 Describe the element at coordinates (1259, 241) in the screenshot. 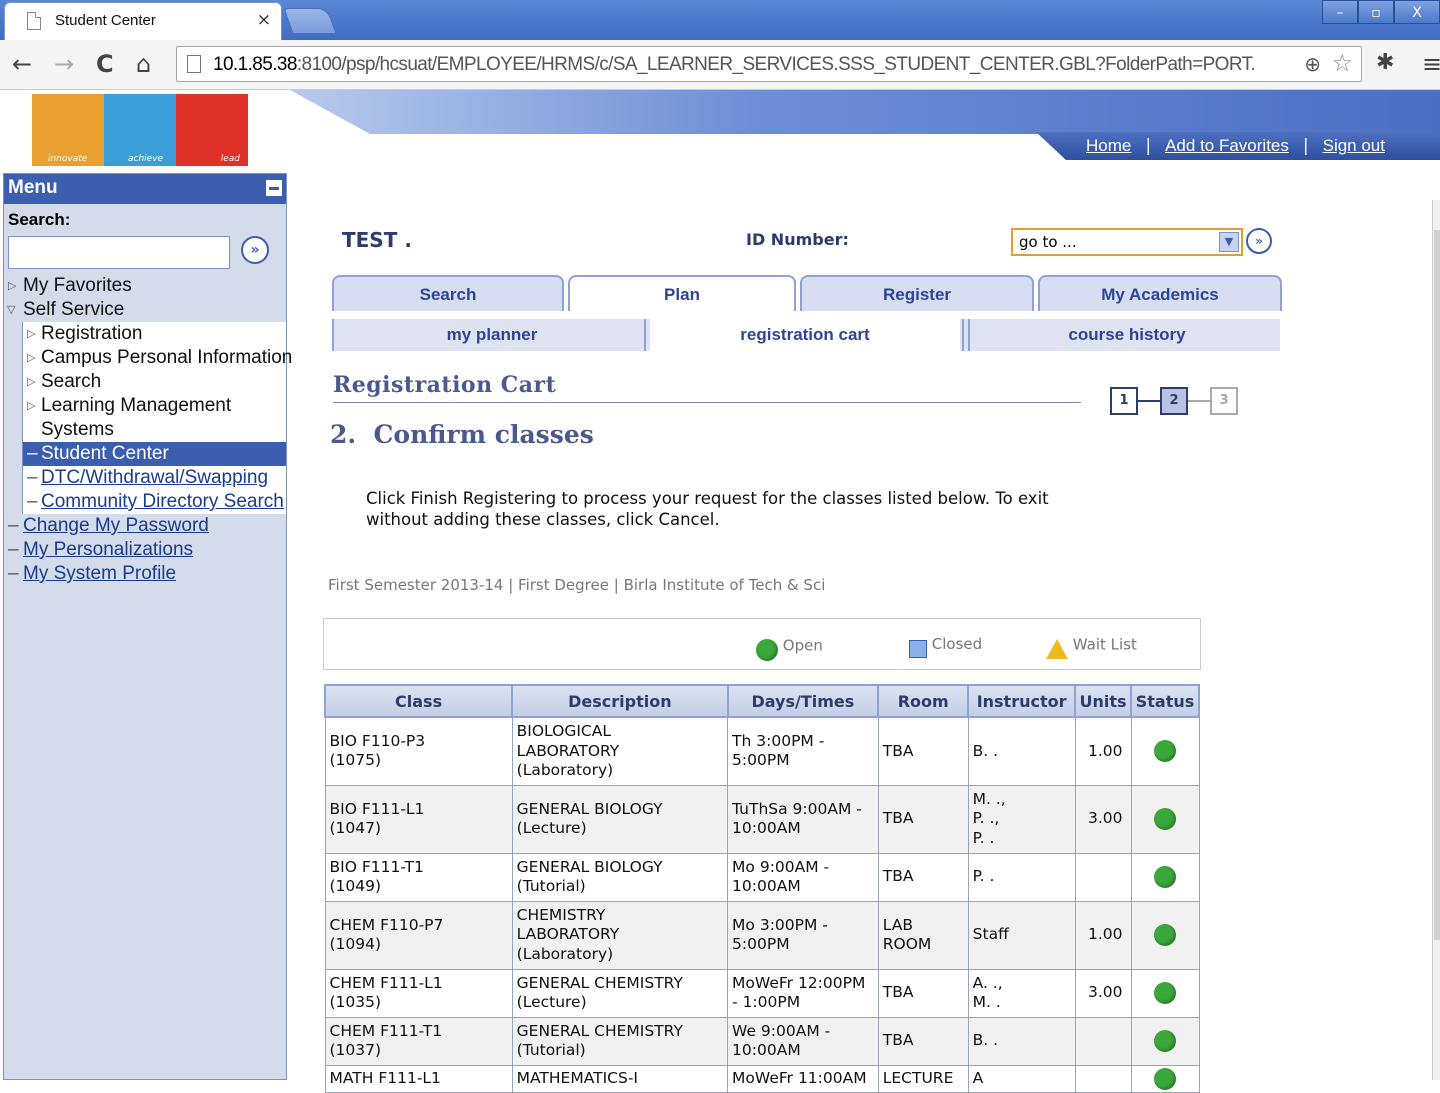

I see `goto-go-icon: »` at that location.